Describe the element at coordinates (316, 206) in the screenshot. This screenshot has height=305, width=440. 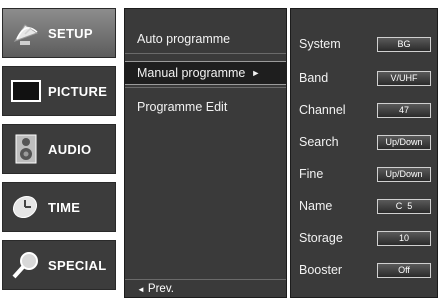
I see `setting-label: Name` at that location.